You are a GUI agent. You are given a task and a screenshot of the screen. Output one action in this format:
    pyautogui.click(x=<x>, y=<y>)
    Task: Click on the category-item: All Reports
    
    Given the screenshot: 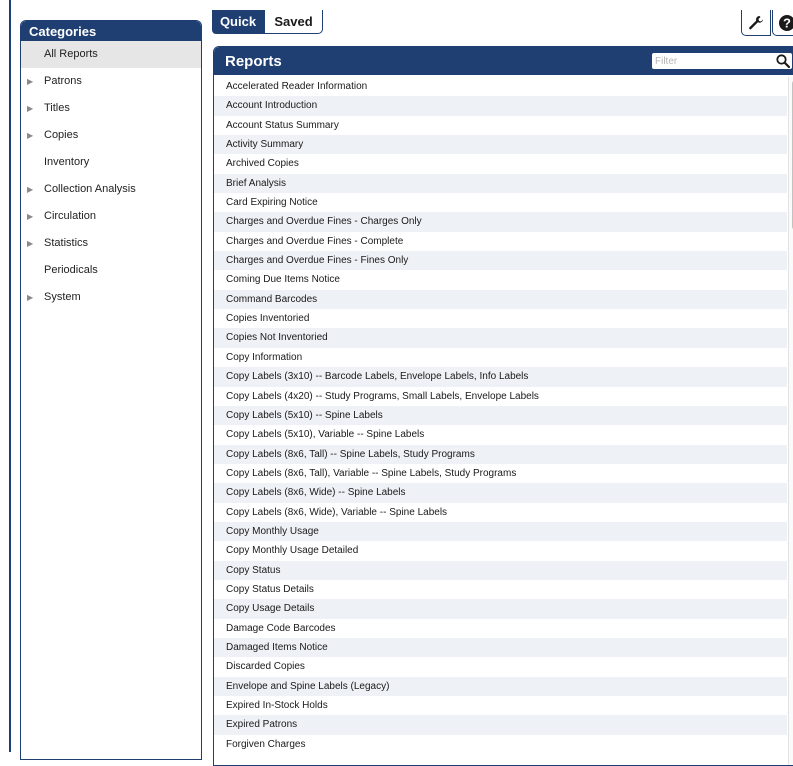 What is the action you would take?
    pyautogui.click(x=111, y=54)
    